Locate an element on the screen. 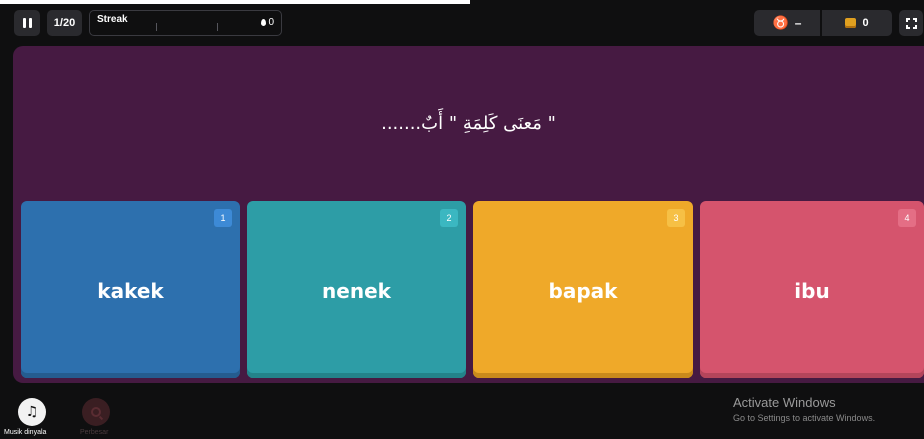  music-toggle-button: ♫ is located at coordinates (32, 412).